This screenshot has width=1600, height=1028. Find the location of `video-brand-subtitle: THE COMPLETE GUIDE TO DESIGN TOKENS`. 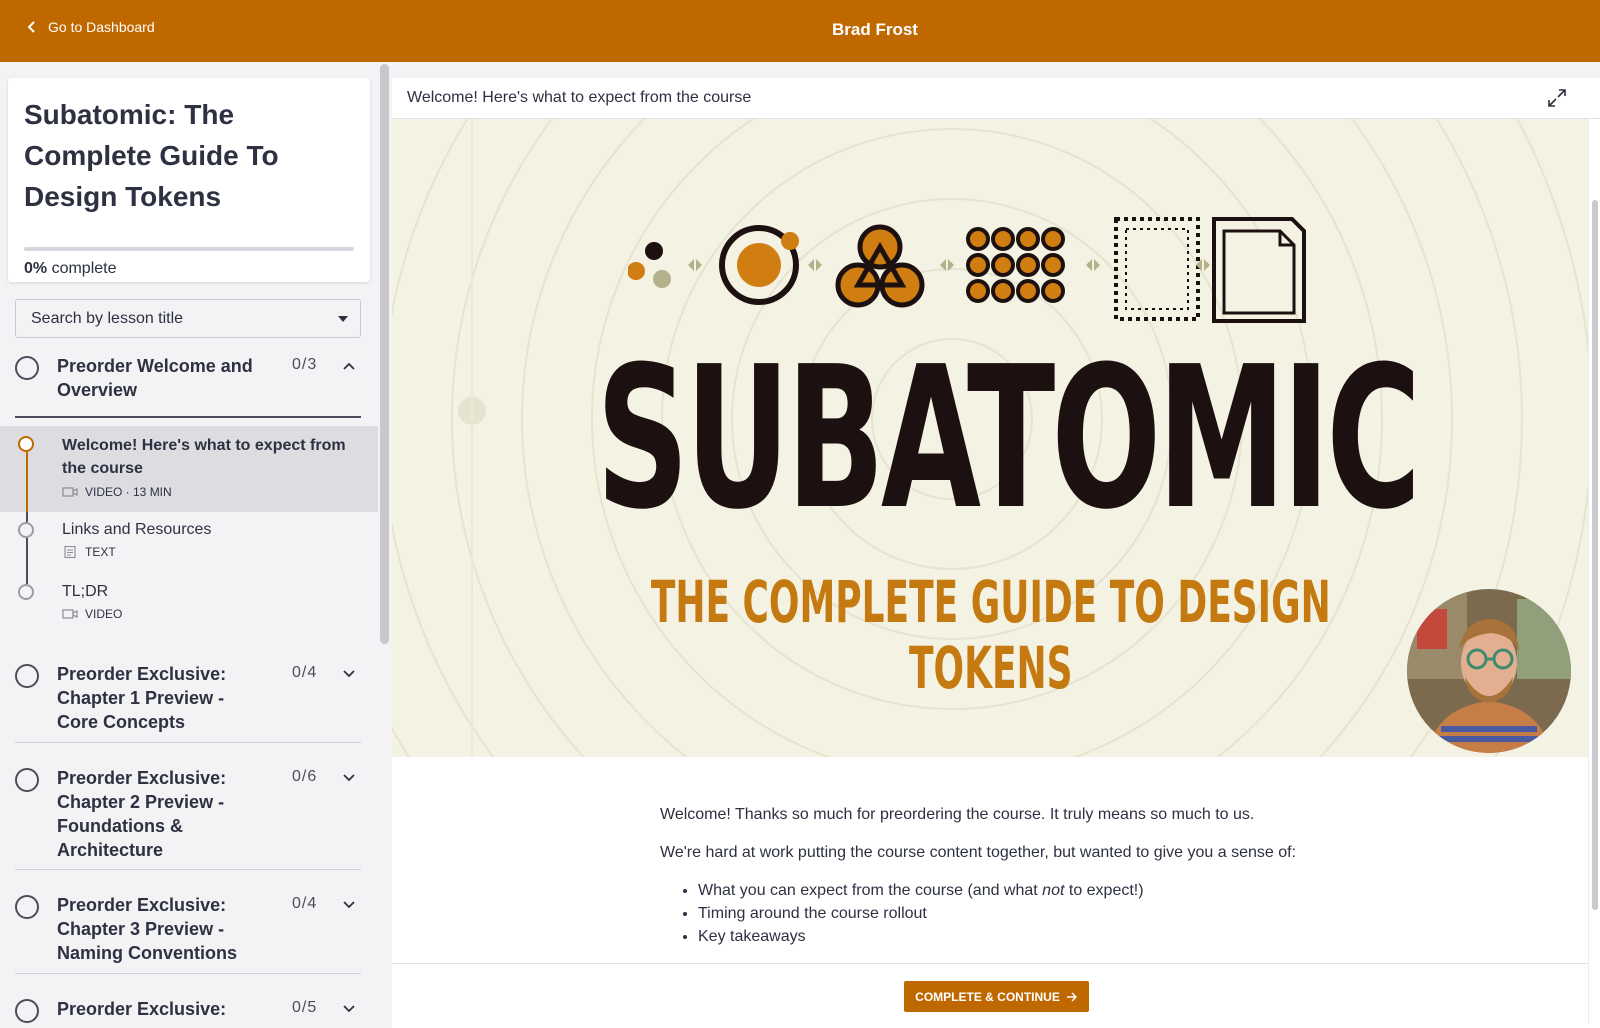

video-brand-subtitle: THE COMPLETE GUIDE TO DESIGN TOKENS is located at coordinates (990, 635).